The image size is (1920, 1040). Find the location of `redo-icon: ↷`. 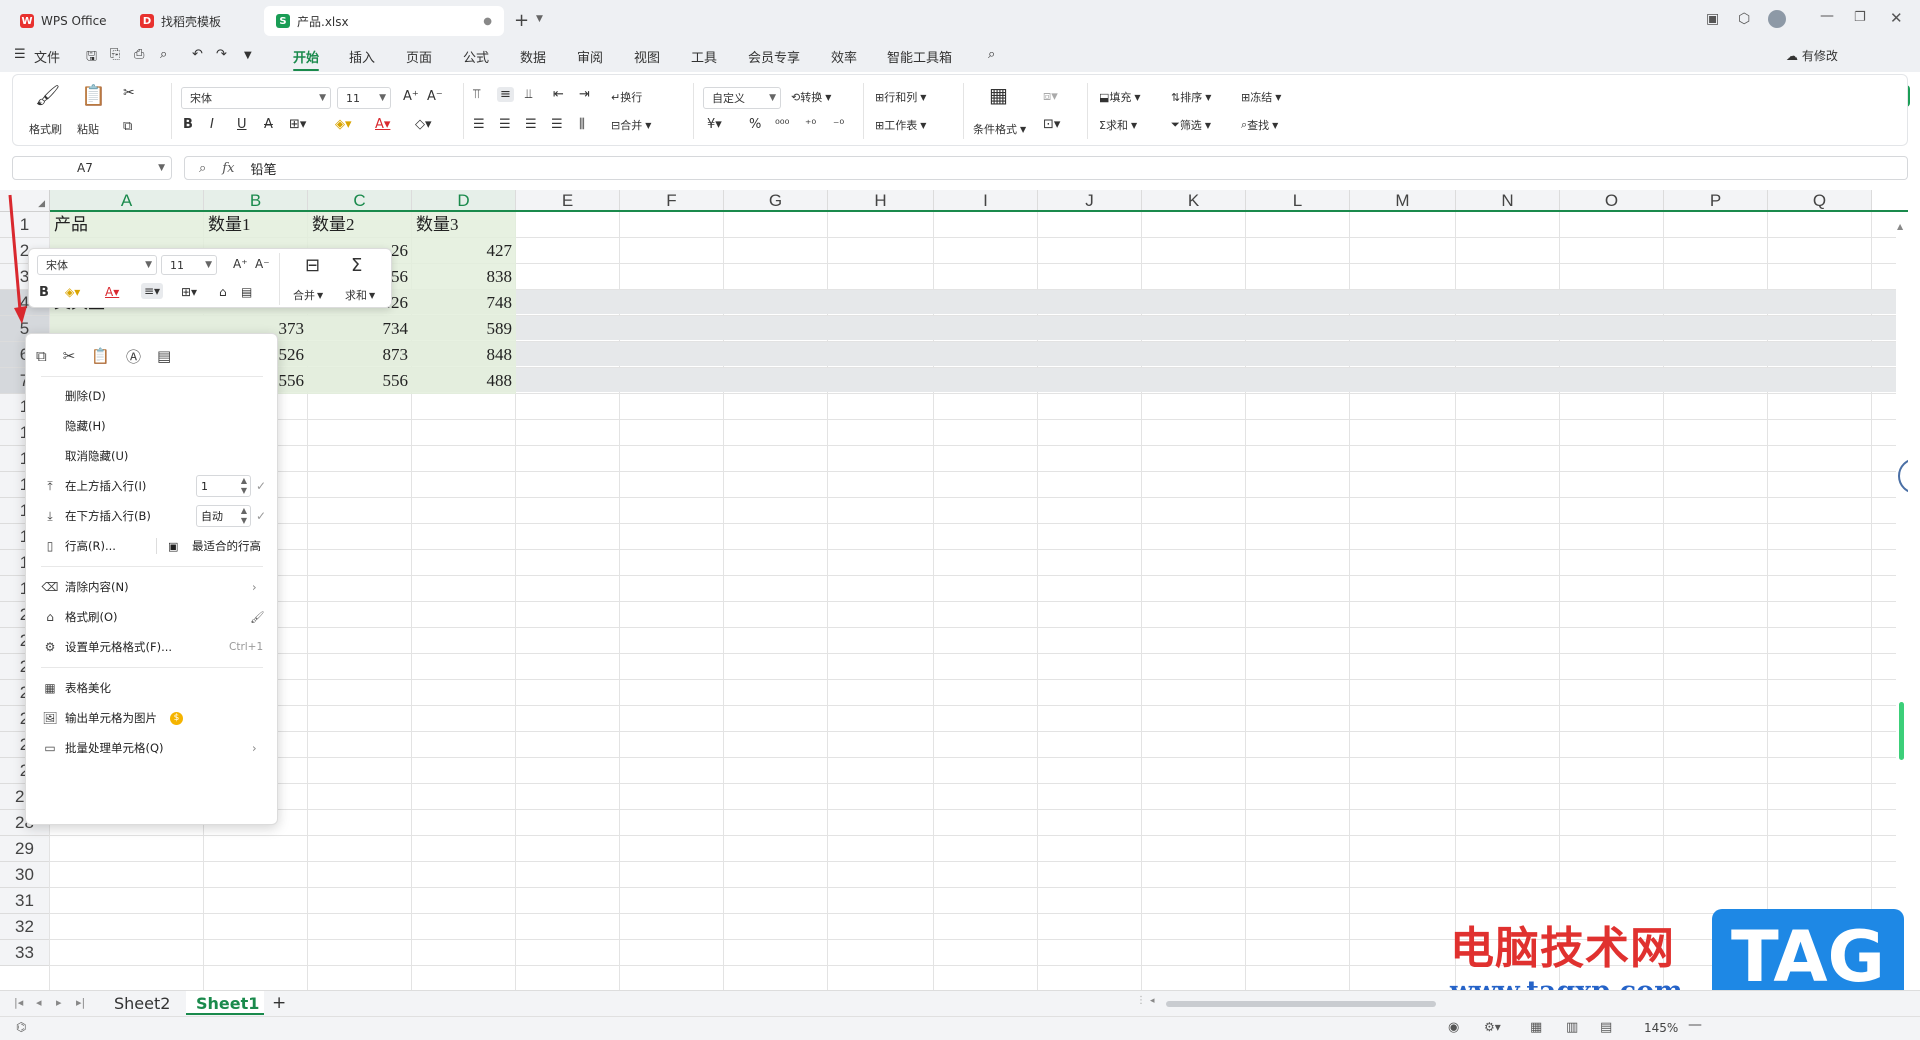

redo-icon: ↷ is located at coordinates (221, 54).